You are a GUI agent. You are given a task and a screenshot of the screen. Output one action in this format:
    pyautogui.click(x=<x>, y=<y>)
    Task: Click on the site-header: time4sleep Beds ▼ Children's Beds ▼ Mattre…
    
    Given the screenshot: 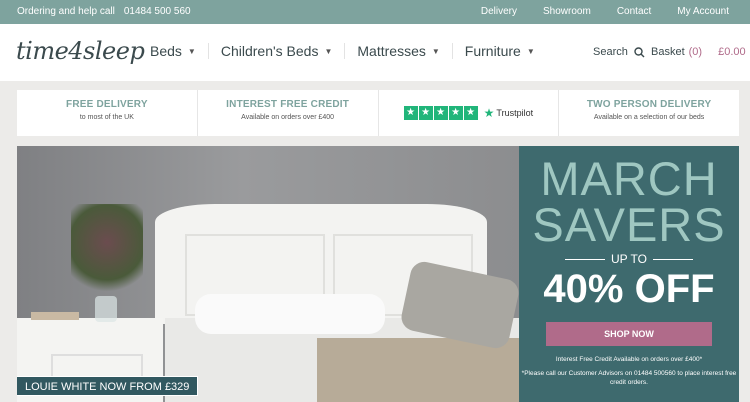 What is the action you would take?
    pyautogui.click(x=375, y=52)
    